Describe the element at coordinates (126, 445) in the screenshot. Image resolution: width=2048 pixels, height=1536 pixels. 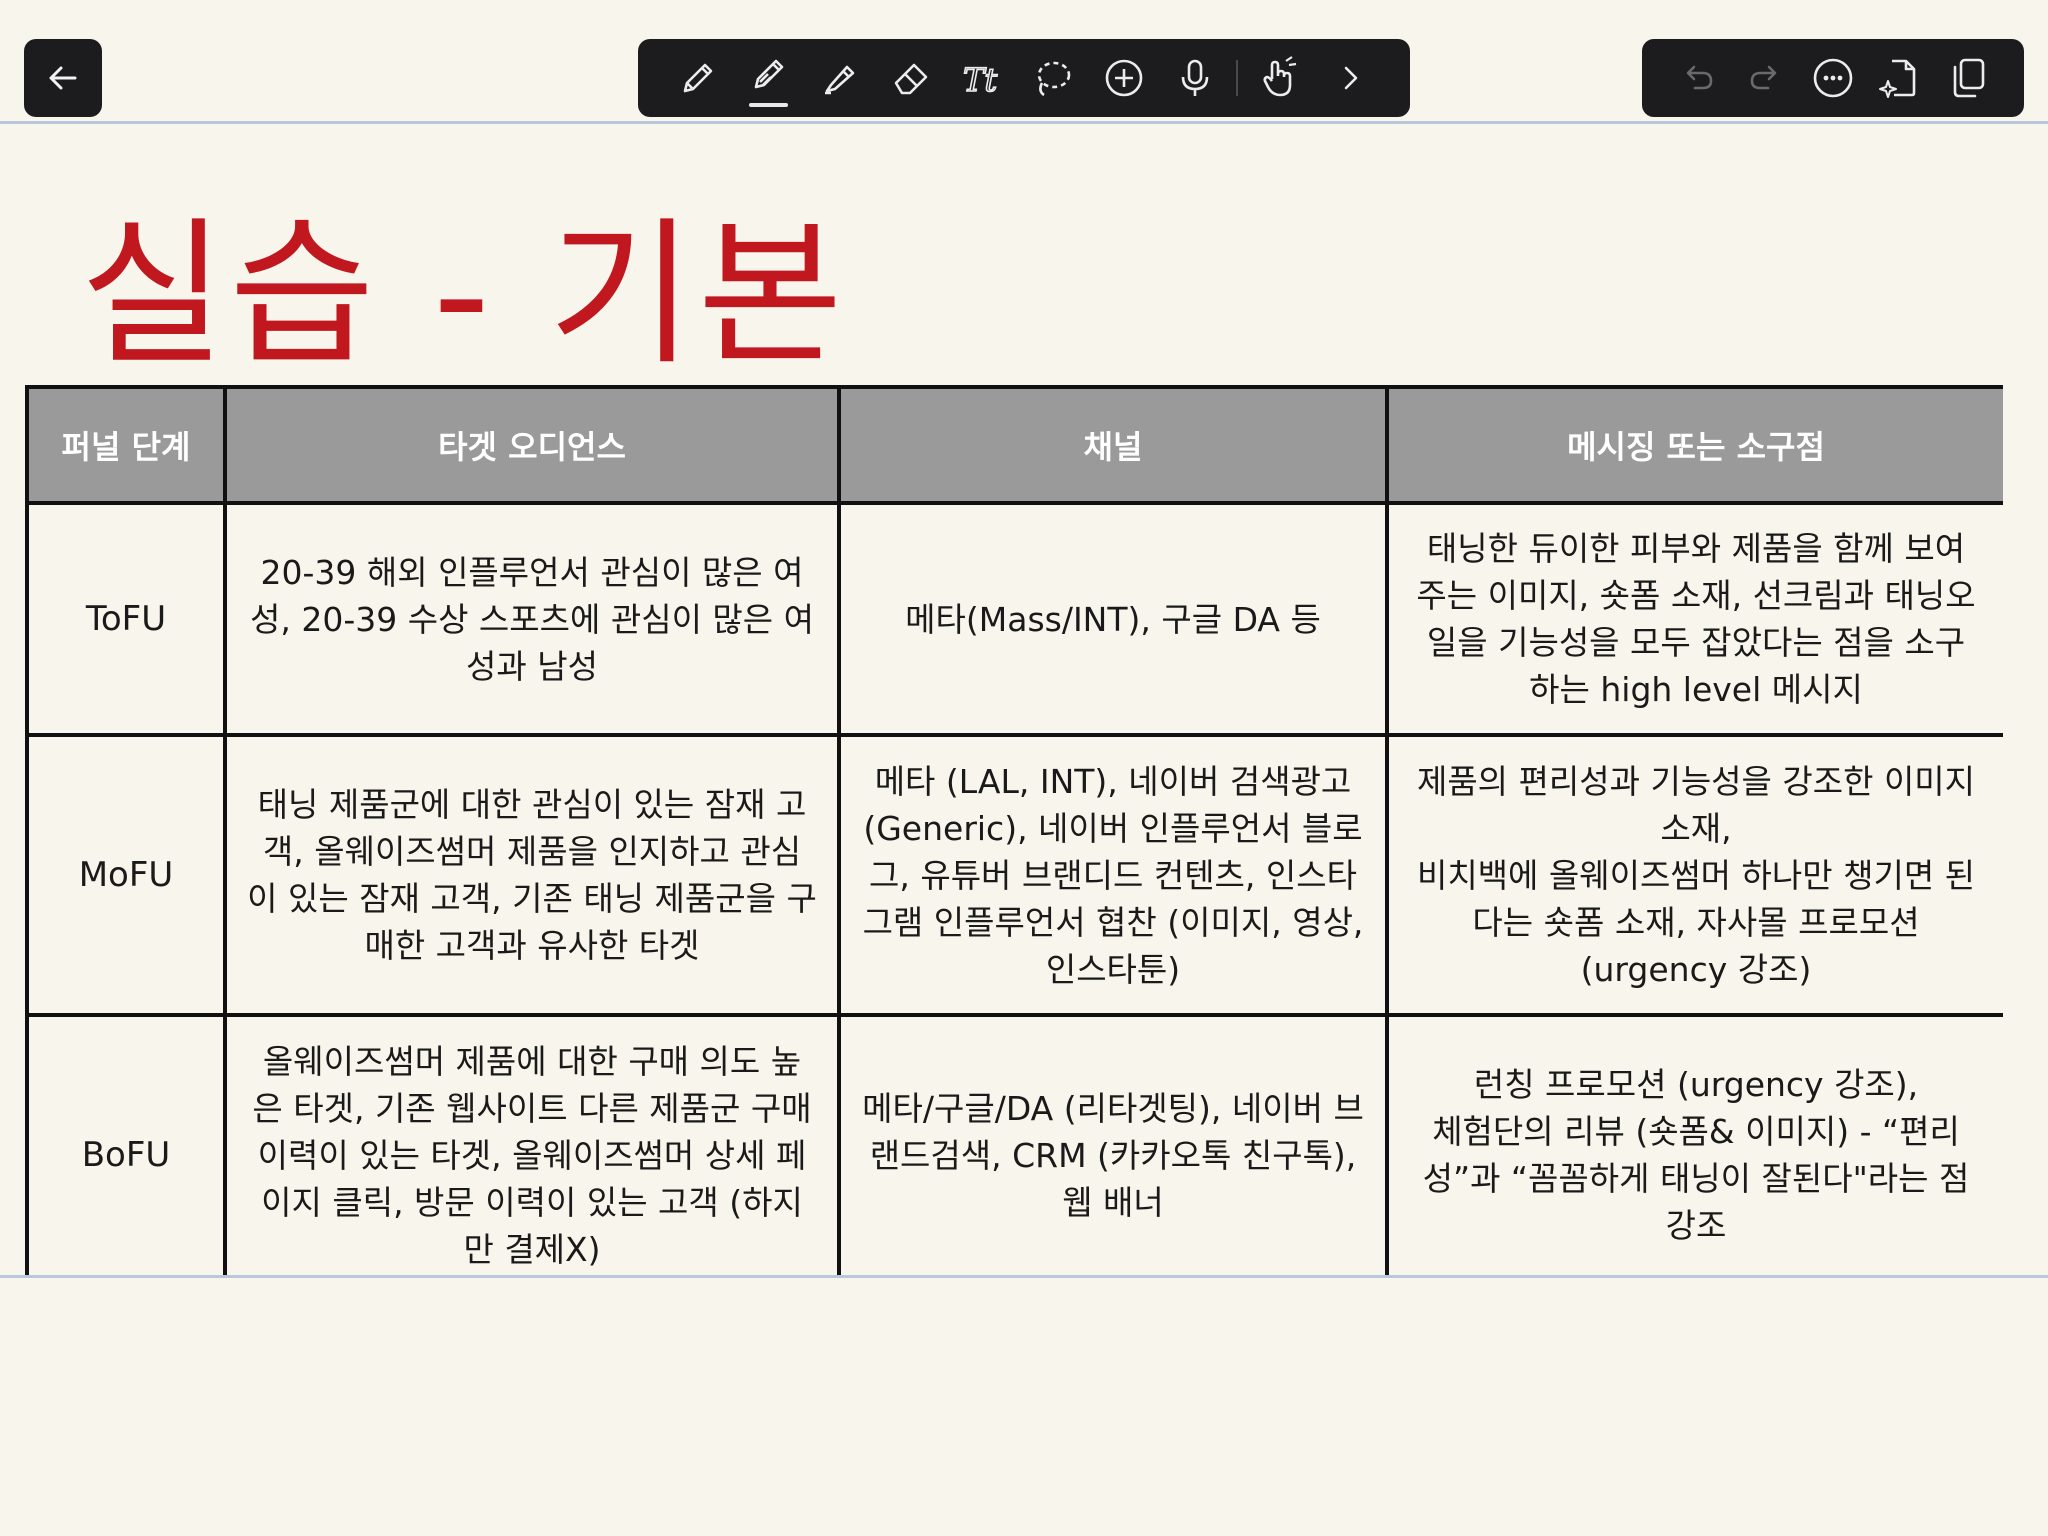
I see `header-funnel-stage: 퍼널 단계` at that location.